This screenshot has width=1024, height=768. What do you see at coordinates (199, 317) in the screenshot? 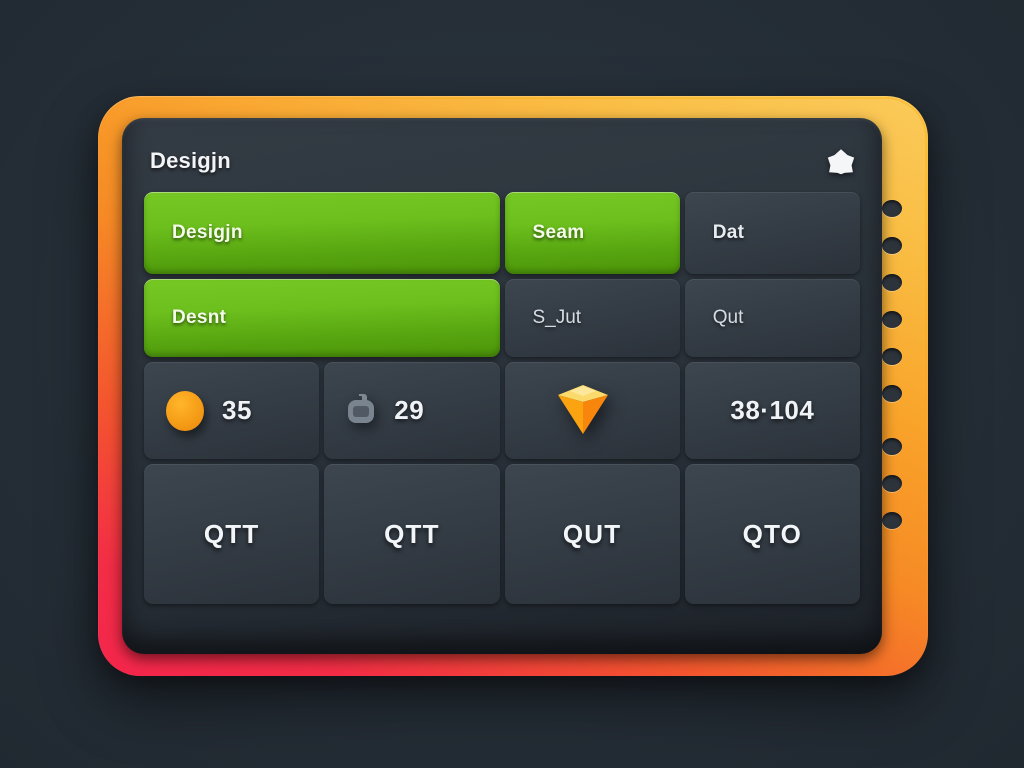
I see `tile-label: Desnt` at bounding box center [199, 317].